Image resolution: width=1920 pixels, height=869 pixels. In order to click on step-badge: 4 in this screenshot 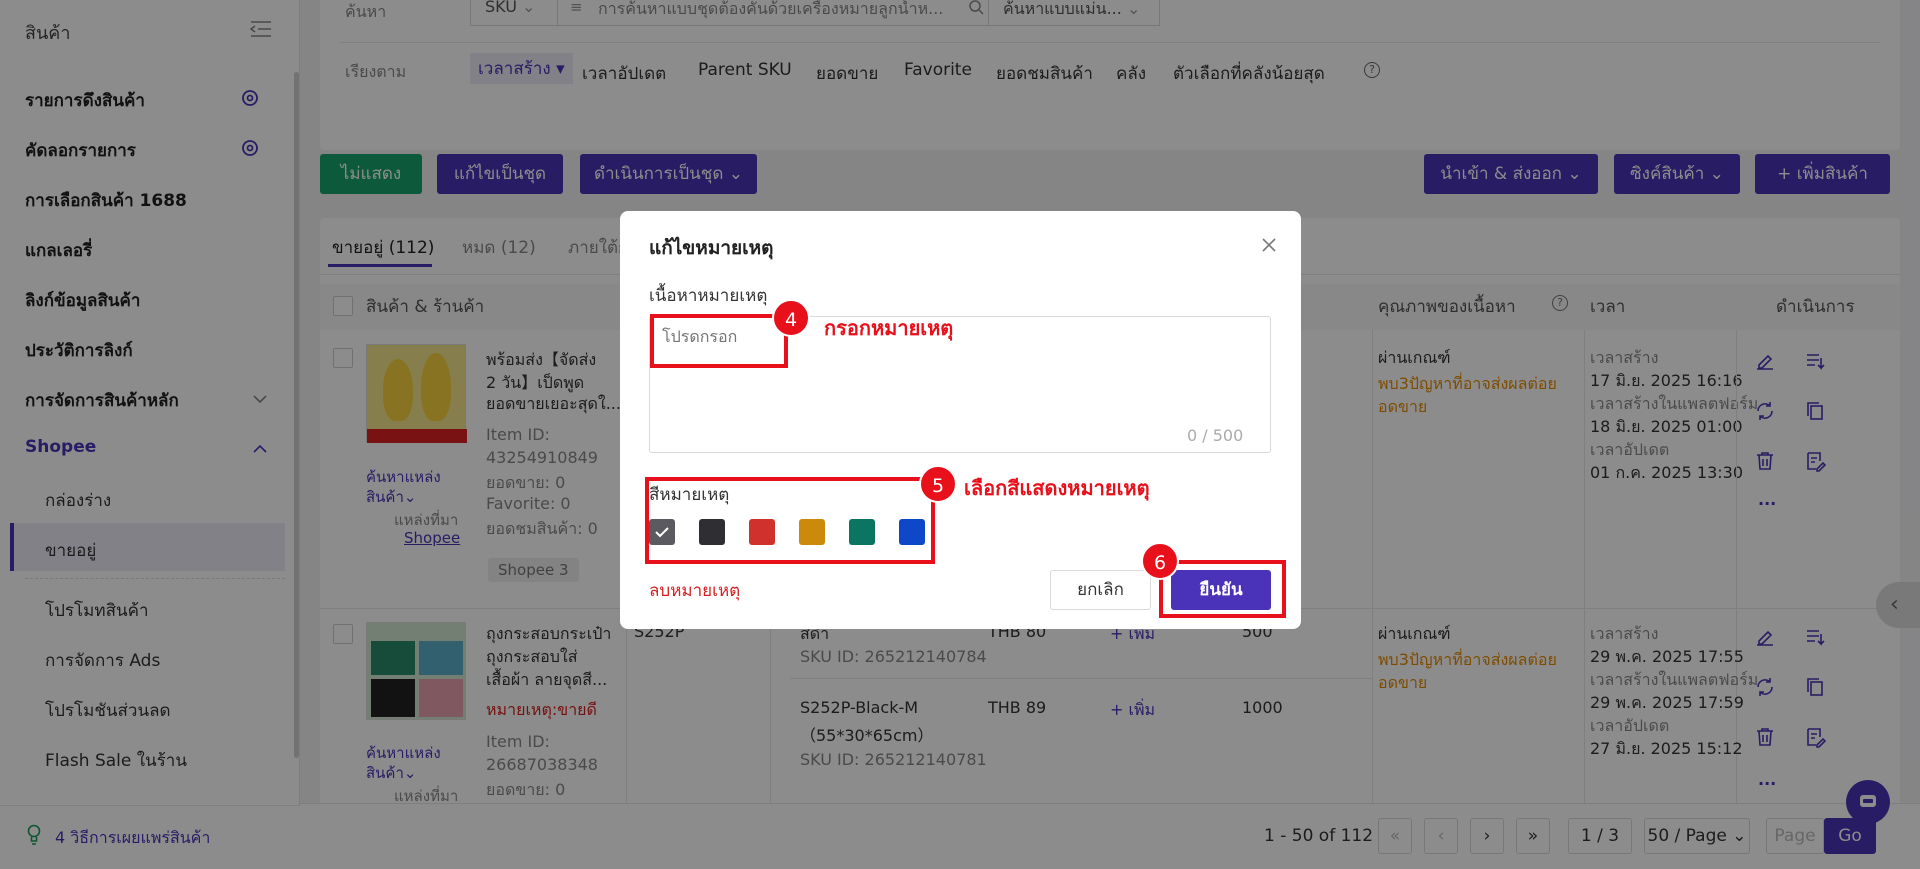, I will do `click(791, 318)`.